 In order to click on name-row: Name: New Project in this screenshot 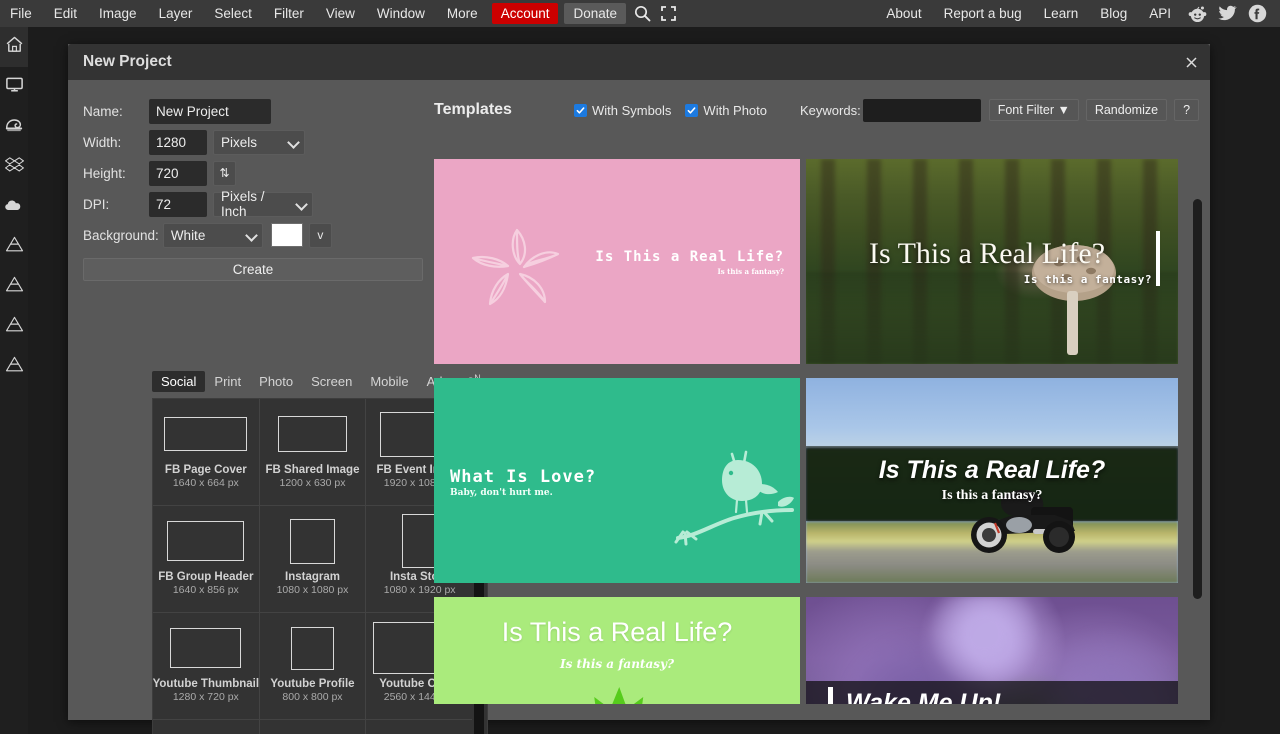, I will do `click(260, 111)`.